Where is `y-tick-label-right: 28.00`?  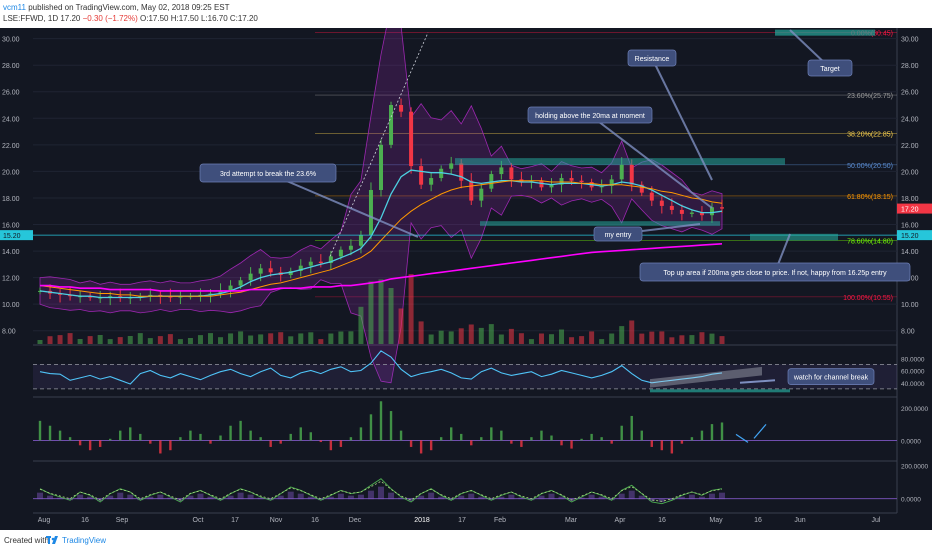
y-tick-label-right: 28.00 is located at coordinates (910, 66).